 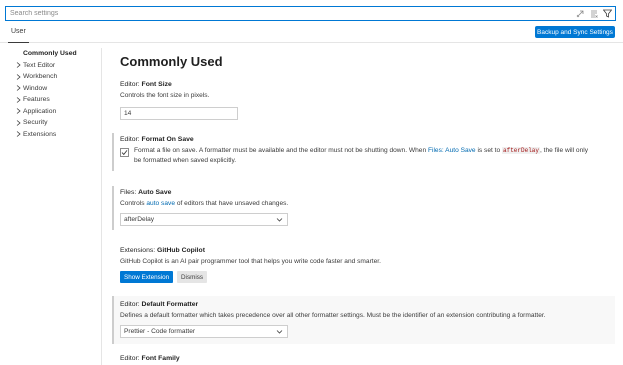 I want to click on setting-category: Extensions:, so click(x=139, y=250).